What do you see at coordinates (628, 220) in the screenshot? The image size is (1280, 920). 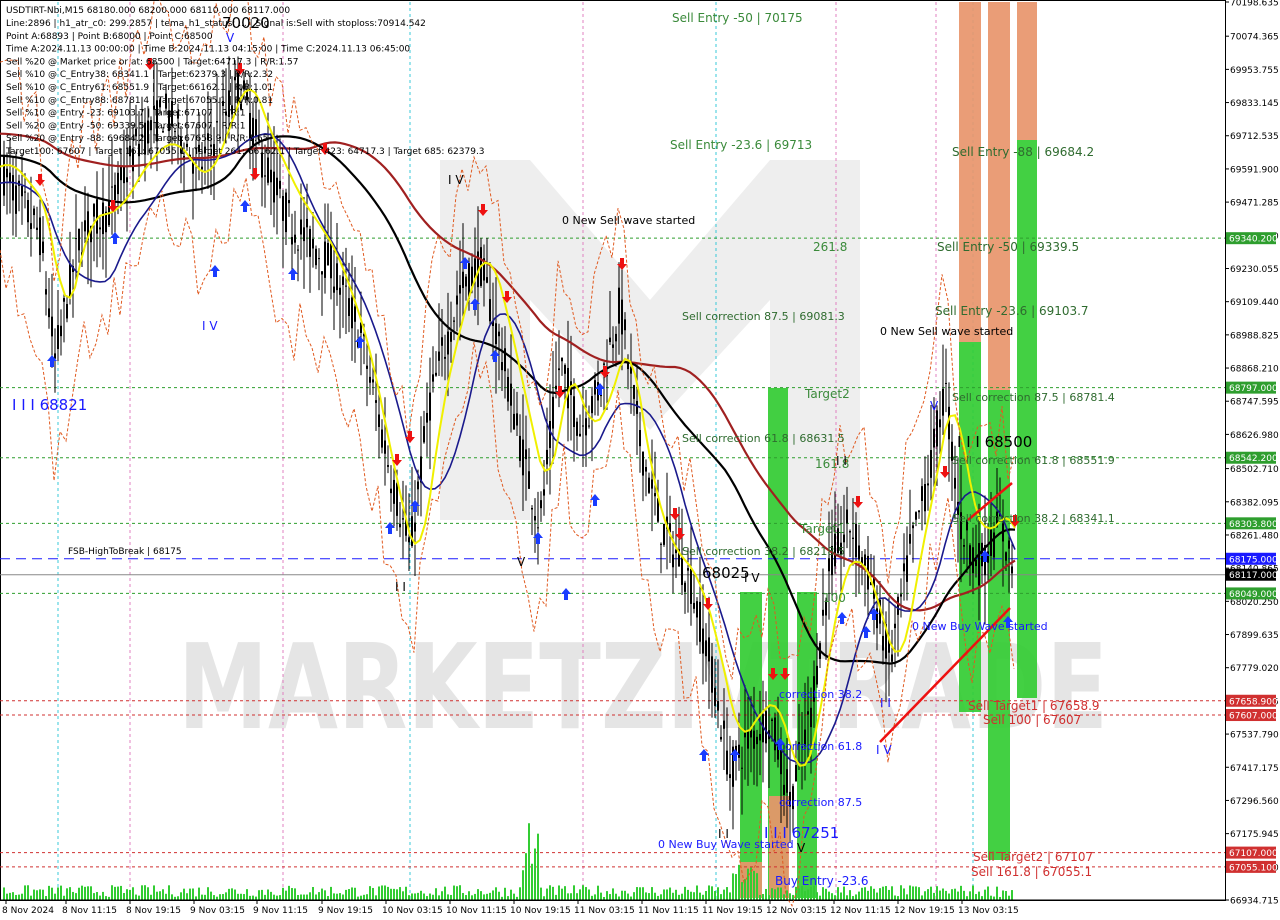 I see `annotation-label: 0 New Sell wave started` at bounding box center [628, 220].